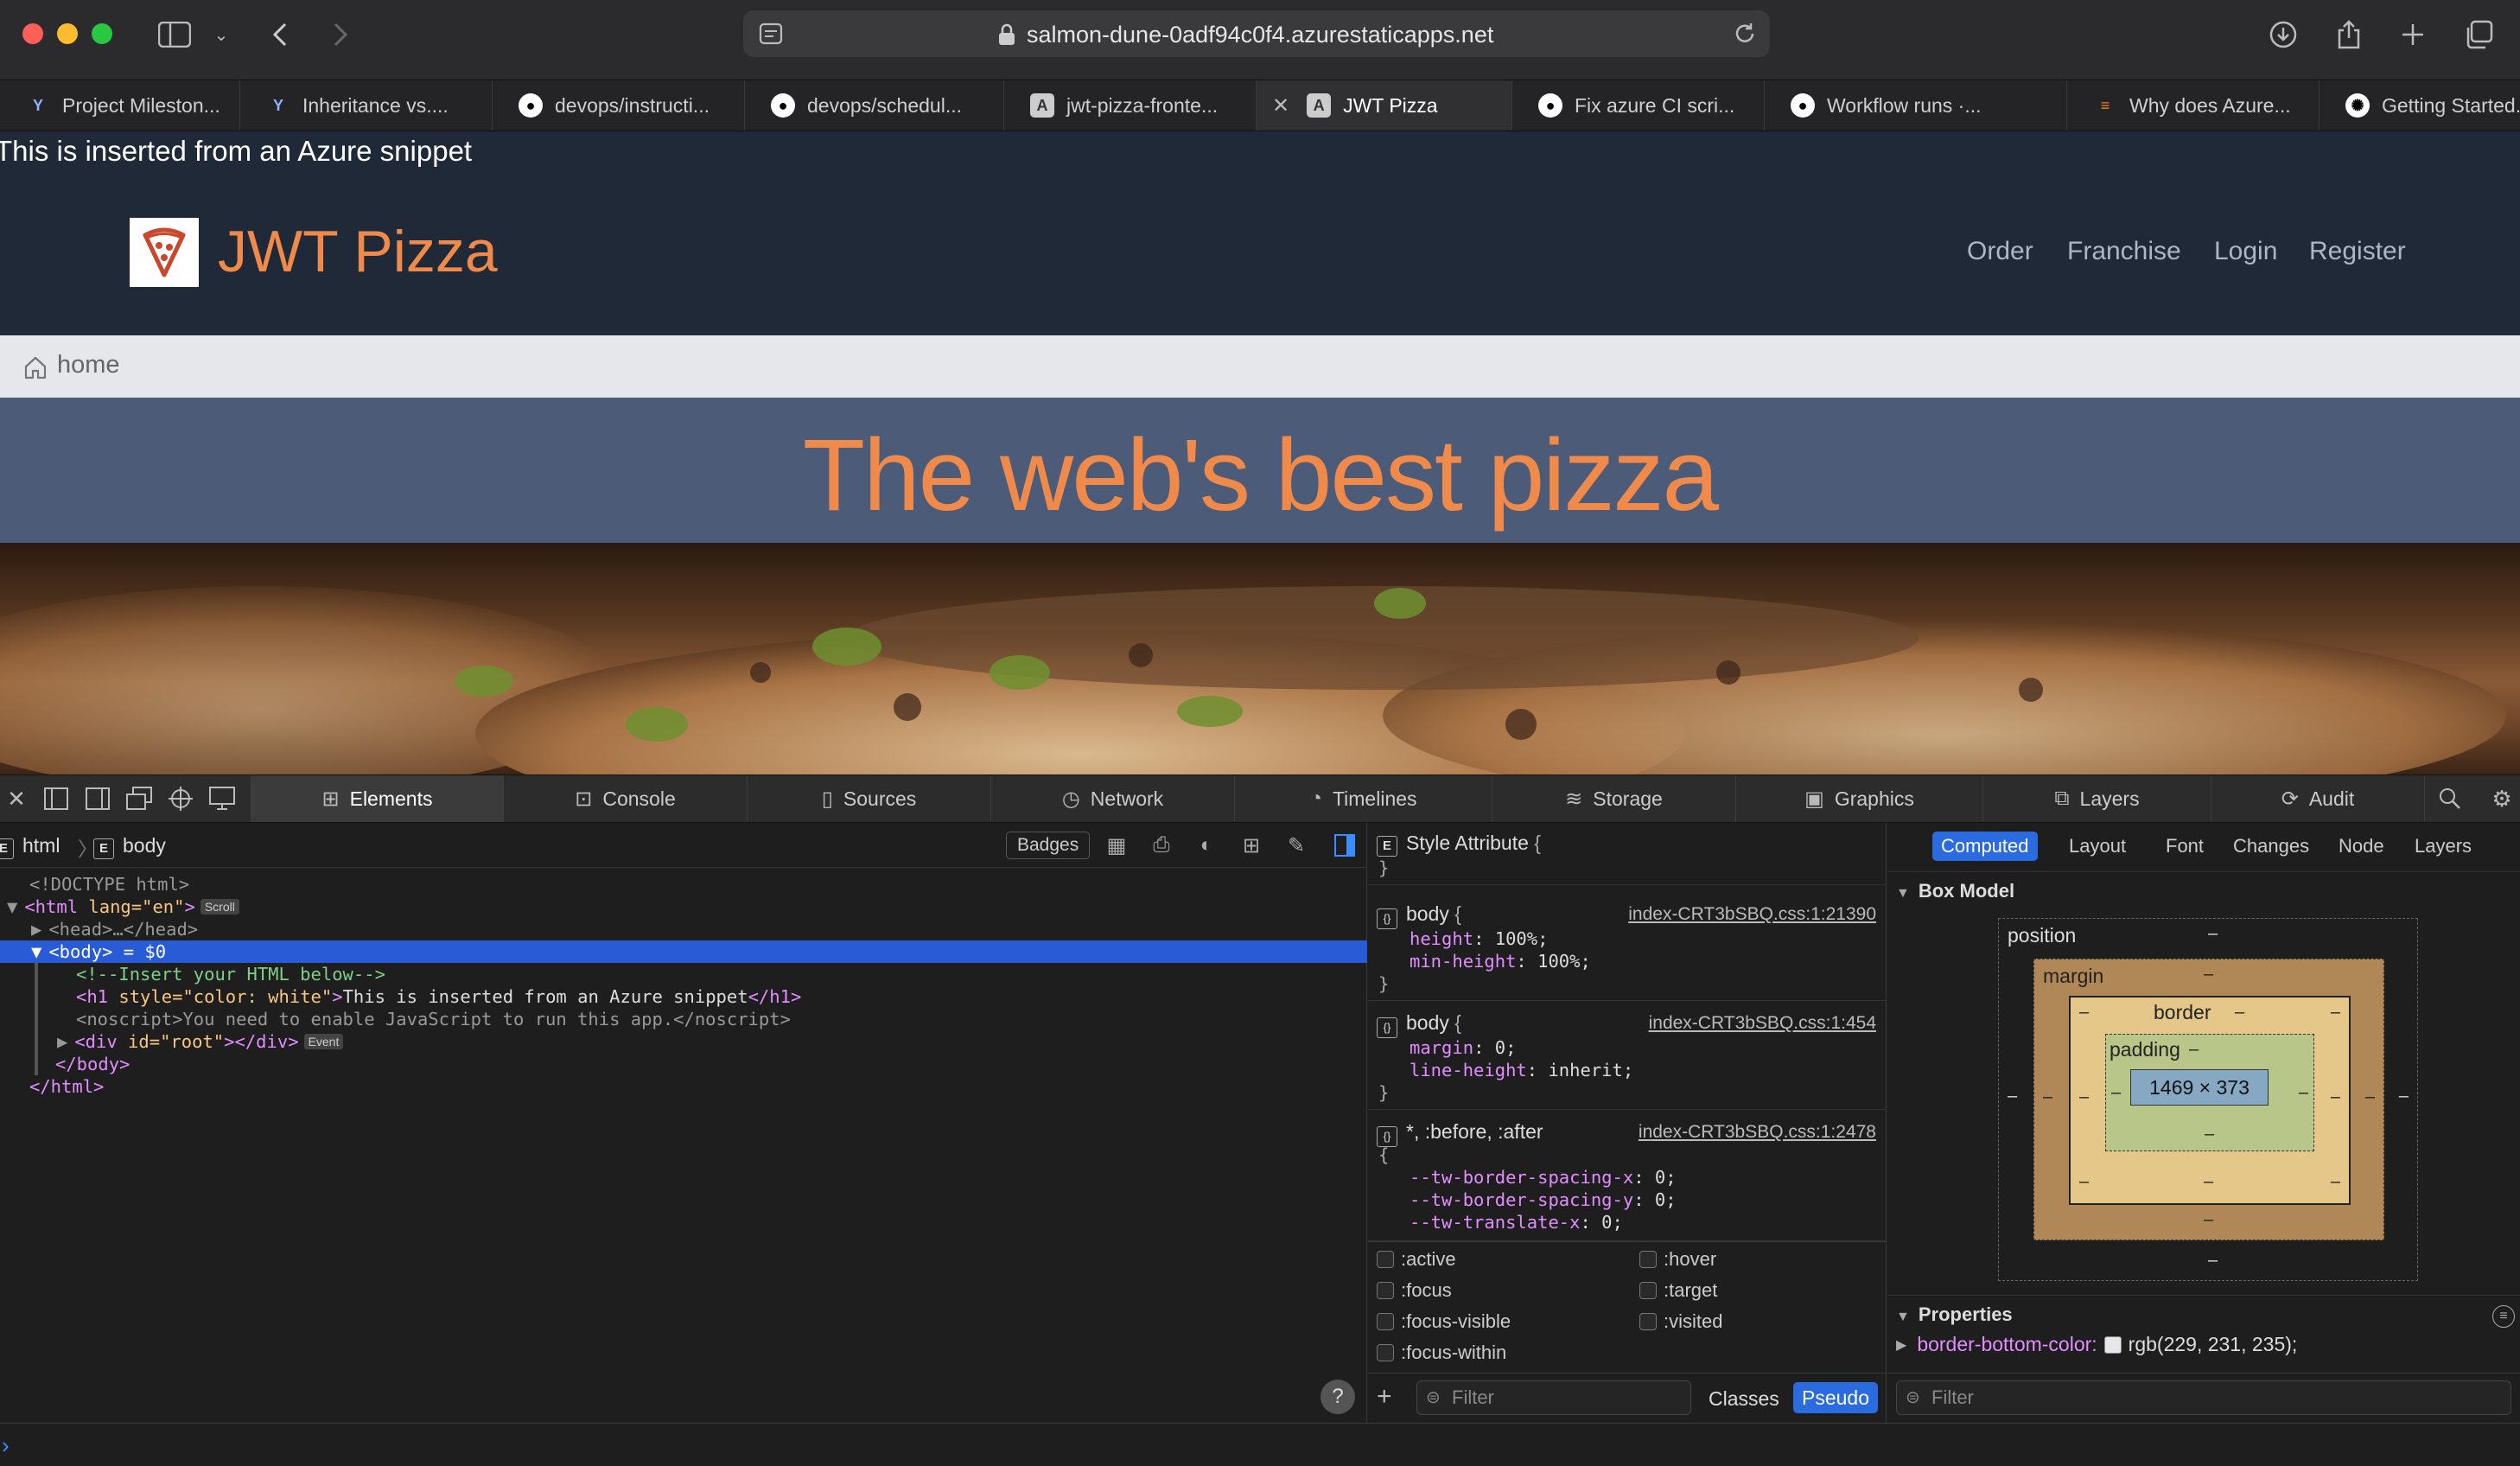  Describe the element at coordinates (2283, 35) in the screenshot. I see `download-icon` at that location.